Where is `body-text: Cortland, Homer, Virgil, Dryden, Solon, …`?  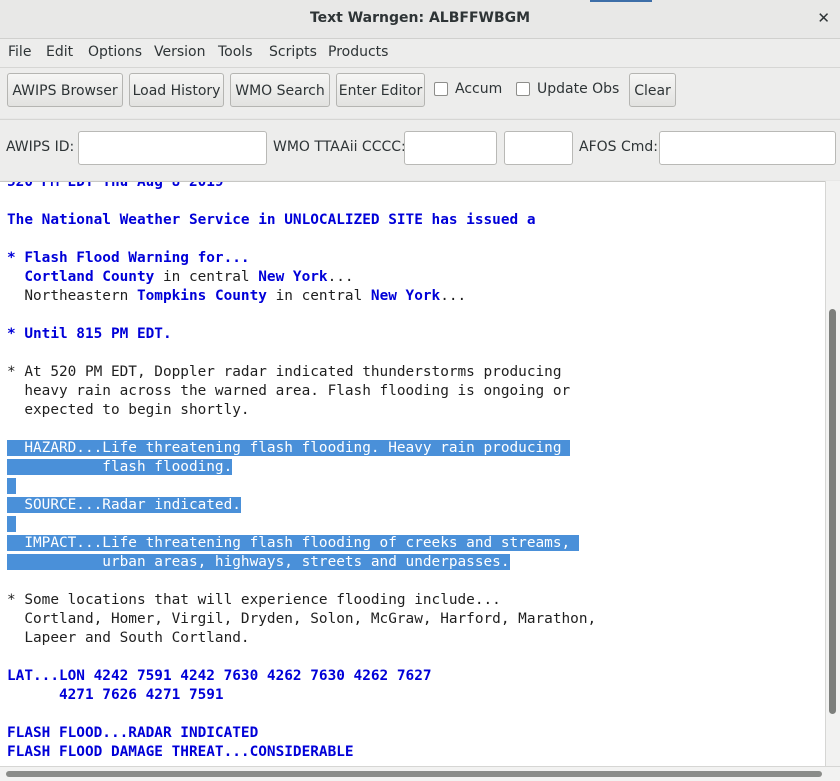 body-text: Cortland, Homer, Virgil, Dryden, Solon, … is located at coordinates (302, 619).